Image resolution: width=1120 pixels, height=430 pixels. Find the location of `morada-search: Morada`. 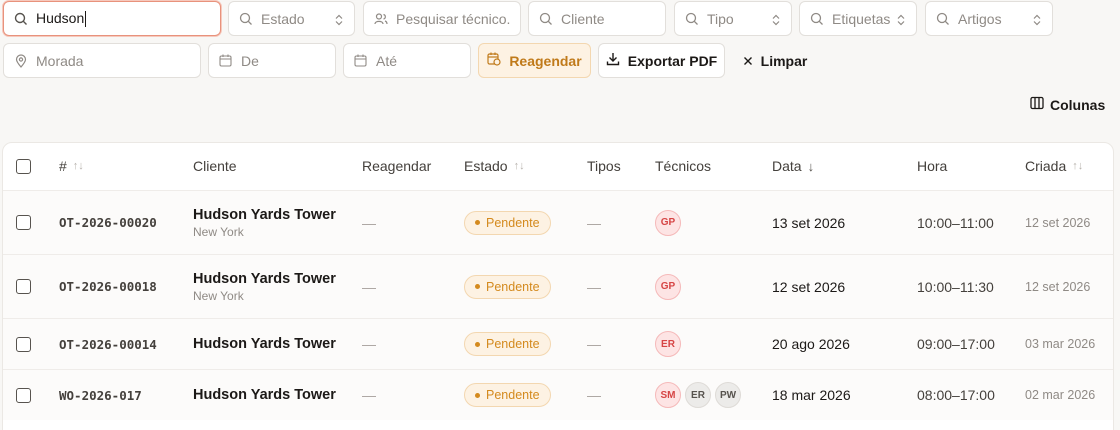

morada-search: Morada is located at coordinates (102, 60).